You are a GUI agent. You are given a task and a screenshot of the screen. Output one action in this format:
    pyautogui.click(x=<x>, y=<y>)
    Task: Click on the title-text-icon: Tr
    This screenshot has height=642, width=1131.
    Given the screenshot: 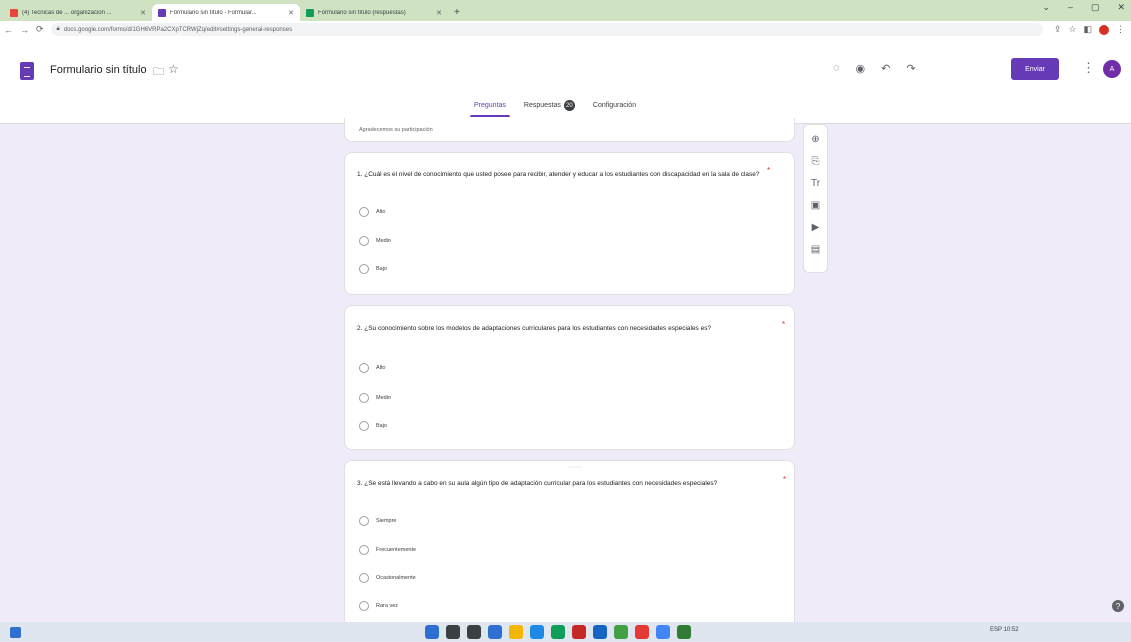 What is the action you would take?
    pyautogui.click(x=815, y=183)
    